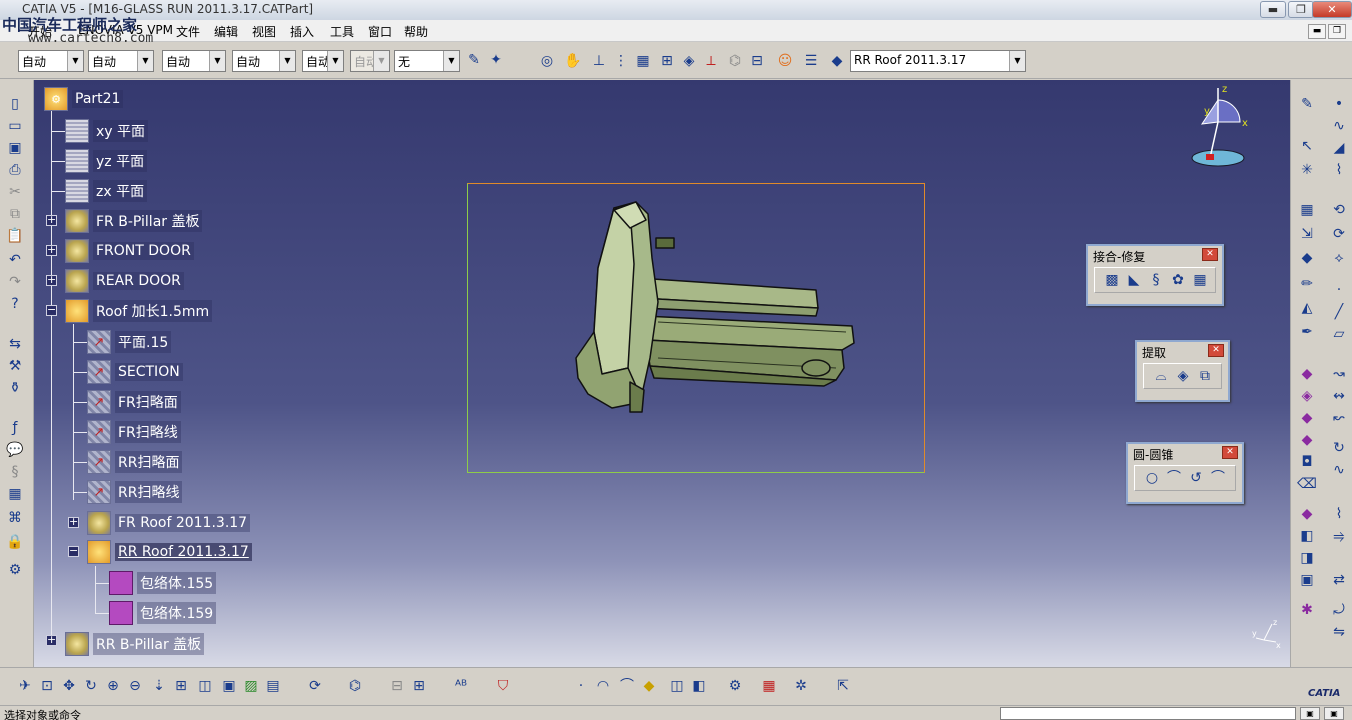 This screenshot has height=720, width=1352. What do you see at coordinates (1339, 610) in the screenshot?
I see `rotate-icon: ⤾` at bounding box center [1339, 610].